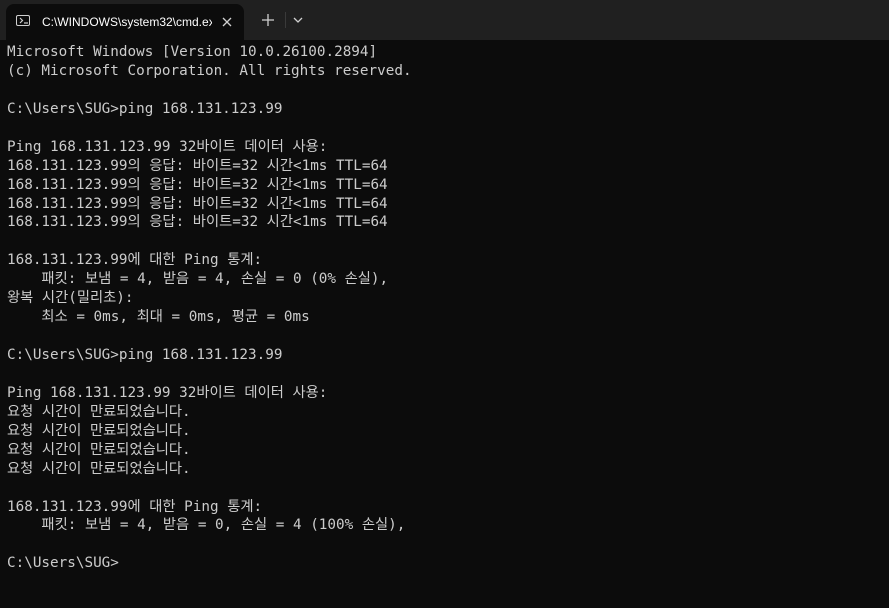  I want to click on tab-separator, so click(285, 20).